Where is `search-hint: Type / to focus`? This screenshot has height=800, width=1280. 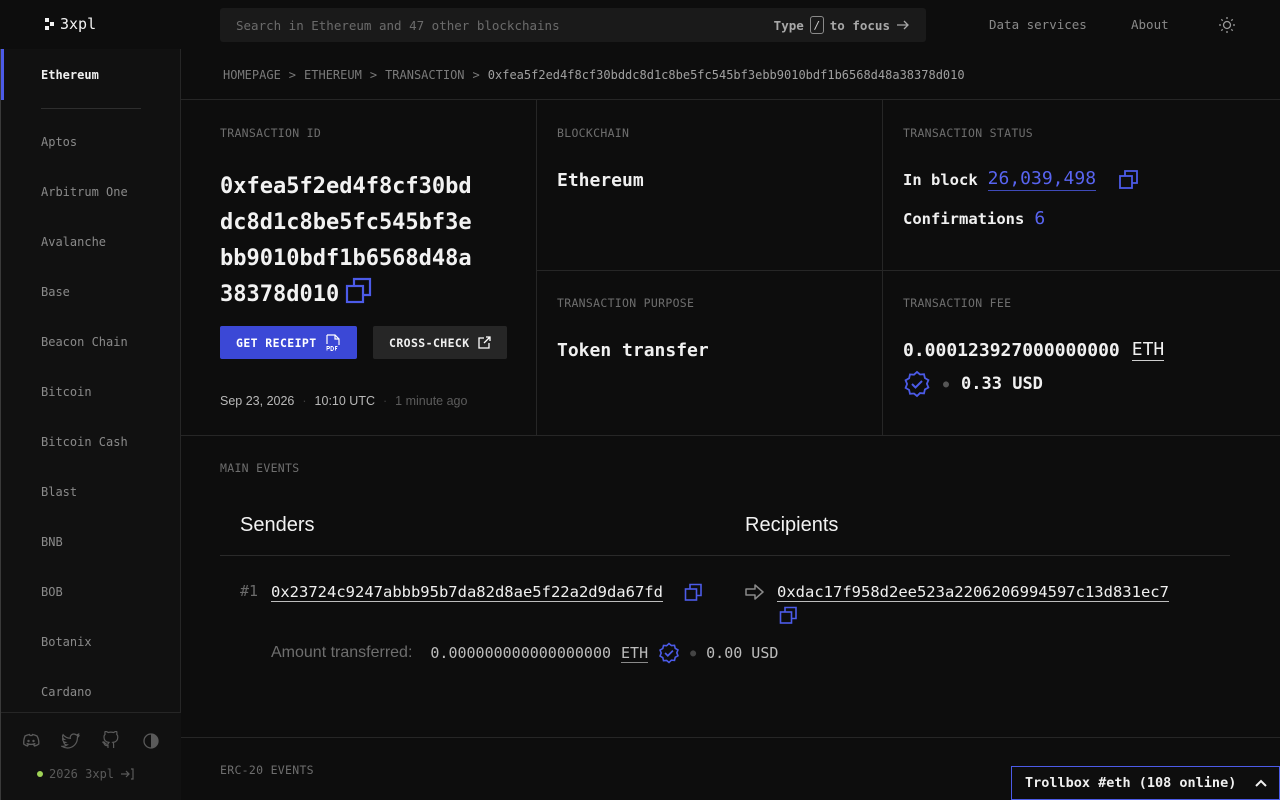
search-hint: Type / to focus is located at coordinates (842, 25).